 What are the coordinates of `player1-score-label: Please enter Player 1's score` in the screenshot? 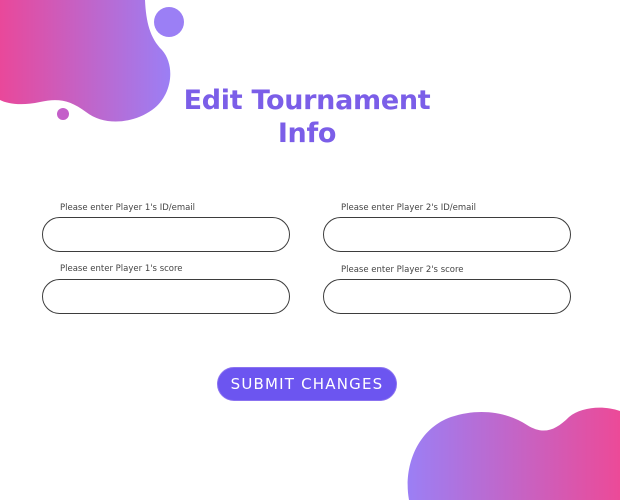 It's located at (121, 269).